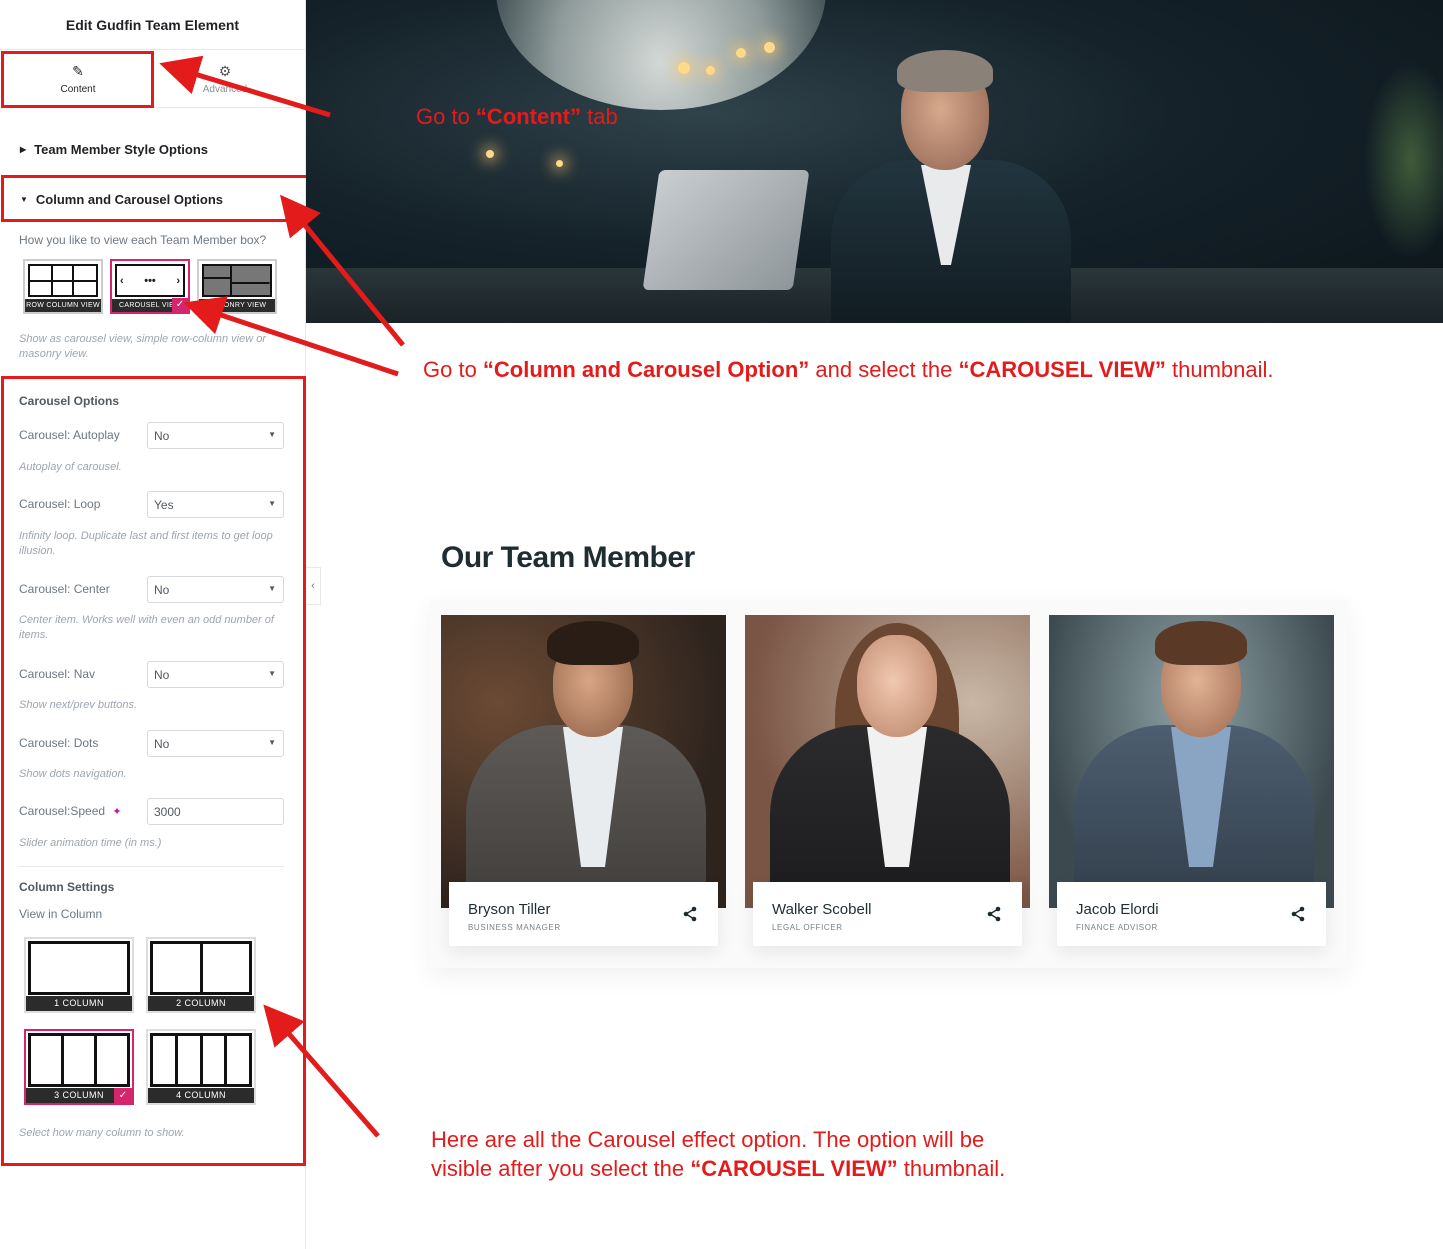 This screenshot has height=1249, width=1443. What do you see at coordinates (509, 909) in the screenshot?
I see `member-name: Bryson Tiller` at bounding box center [509, 909].